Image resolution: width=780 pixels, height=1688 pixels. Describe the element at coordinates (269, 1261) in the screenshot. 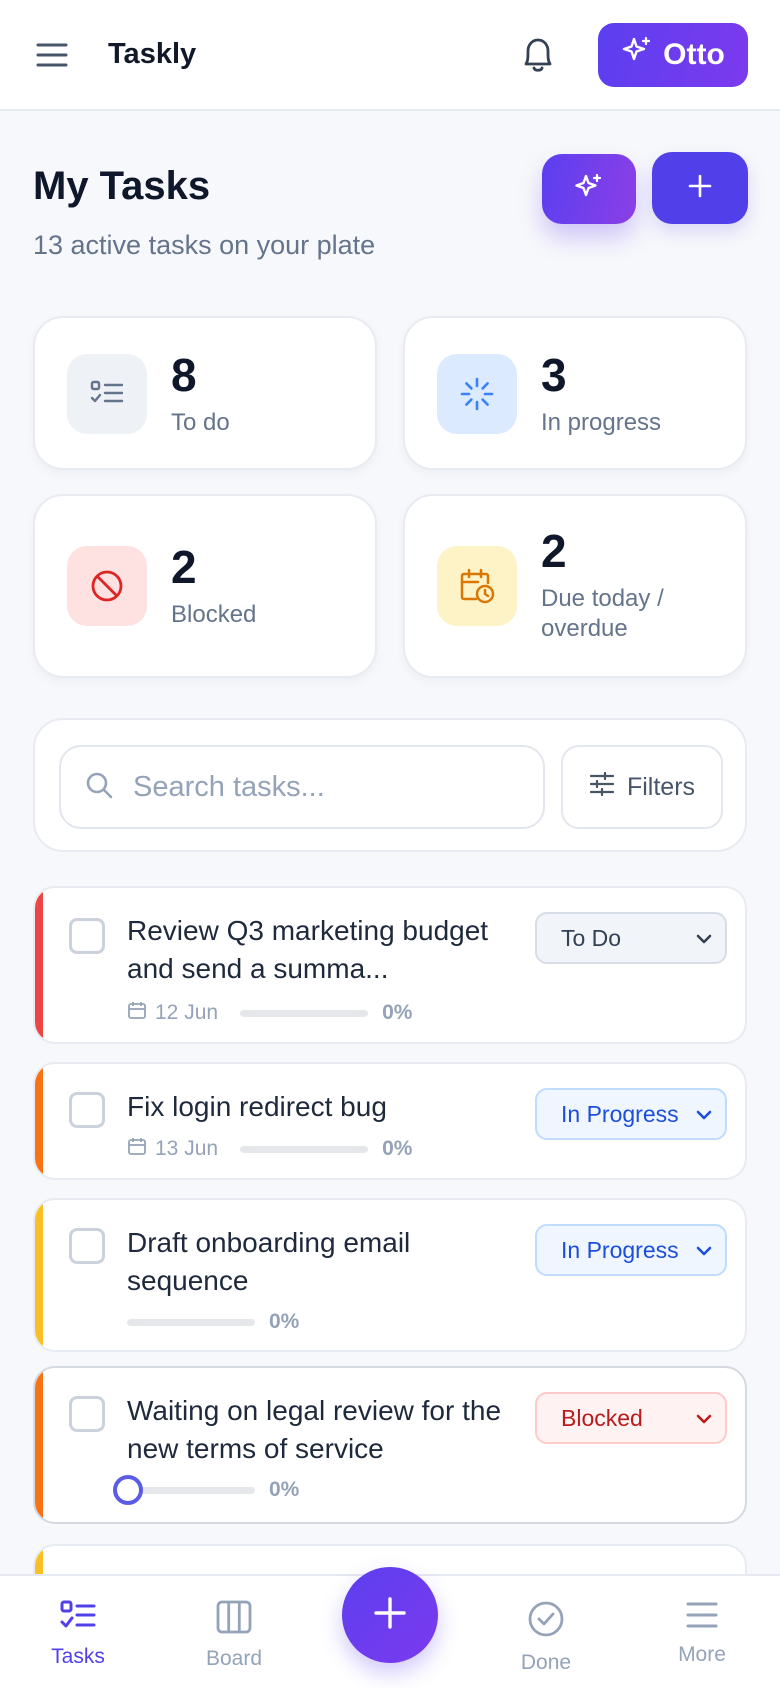

I see `task-title: Draft onboarding email sequence` at that location.